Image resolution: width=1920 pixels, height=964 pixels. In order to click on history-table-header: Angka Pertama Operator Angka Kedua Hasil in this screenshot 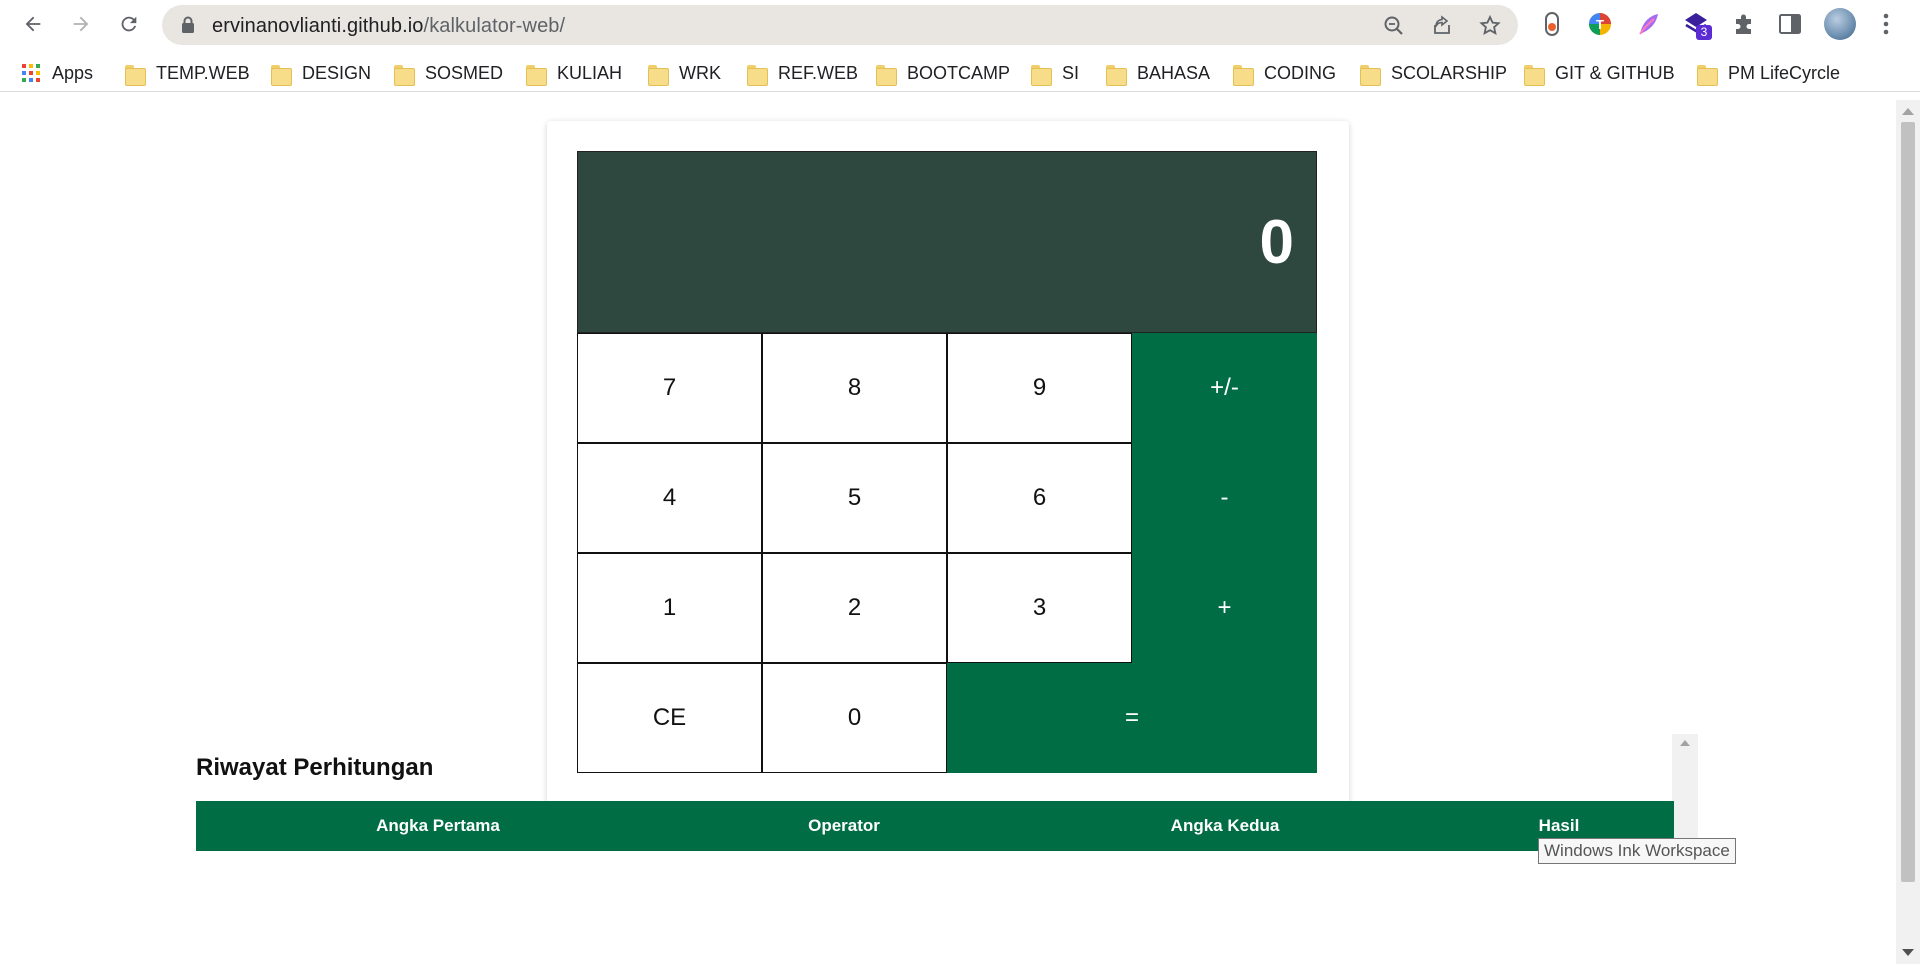, I will do `click(935, 826)`.